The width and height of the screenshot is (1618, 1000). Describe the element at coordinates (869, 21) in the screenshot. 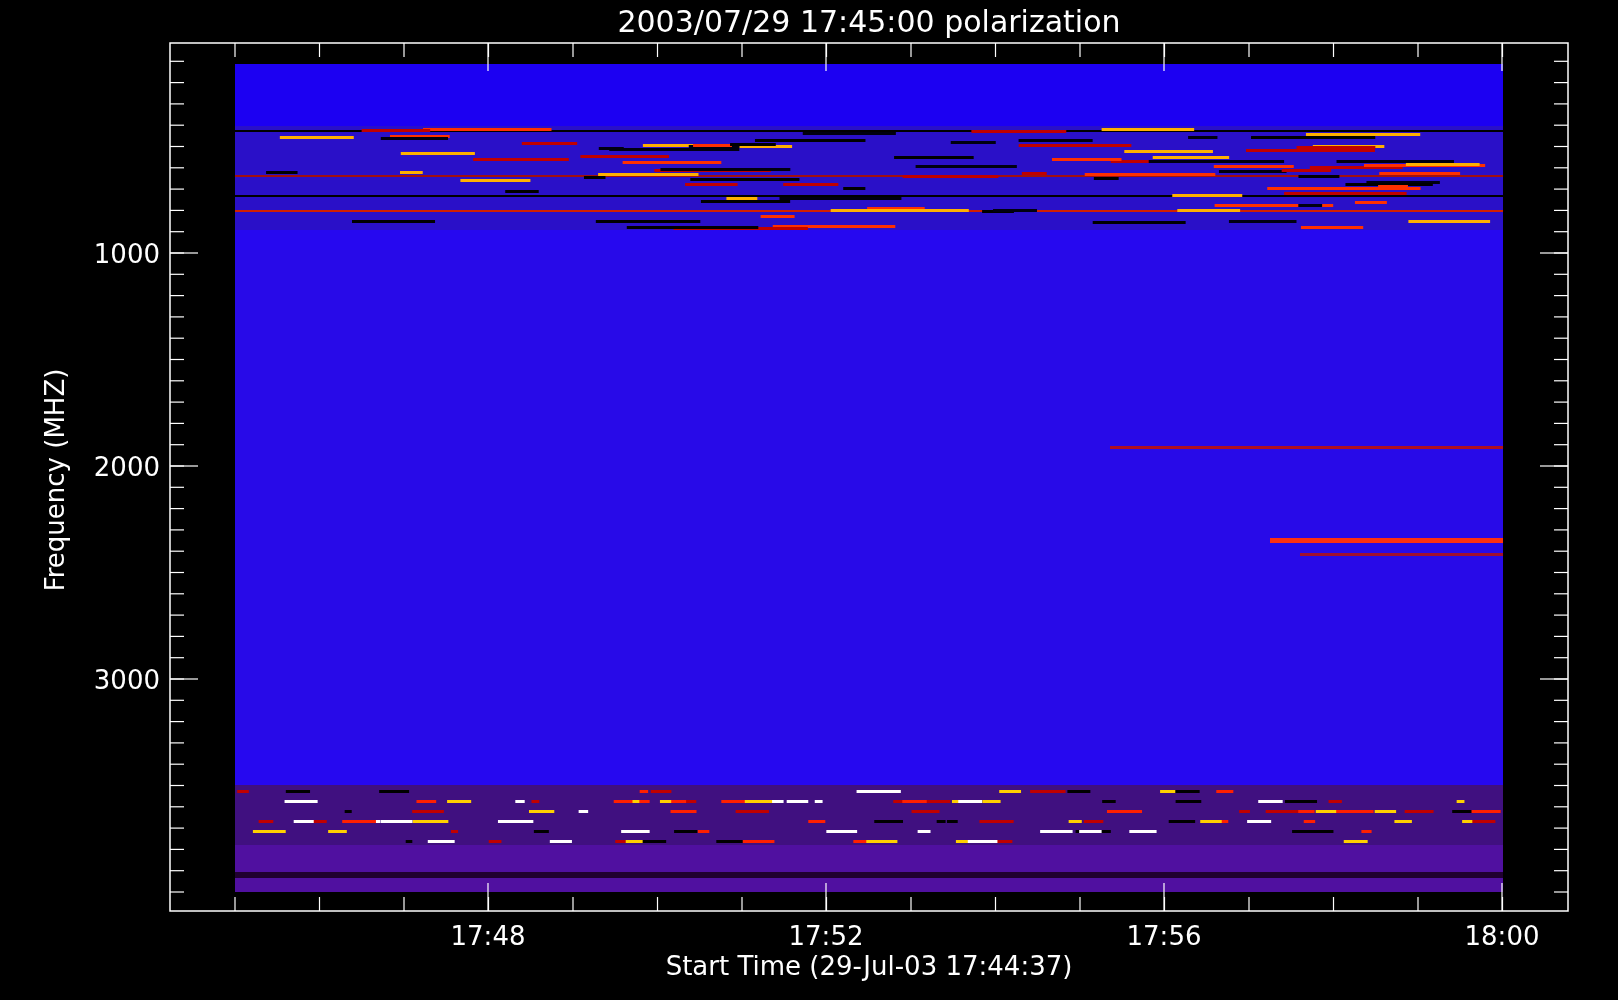

I see `chart-title: 2003/07/29 17:45:00 polarization` at that location.